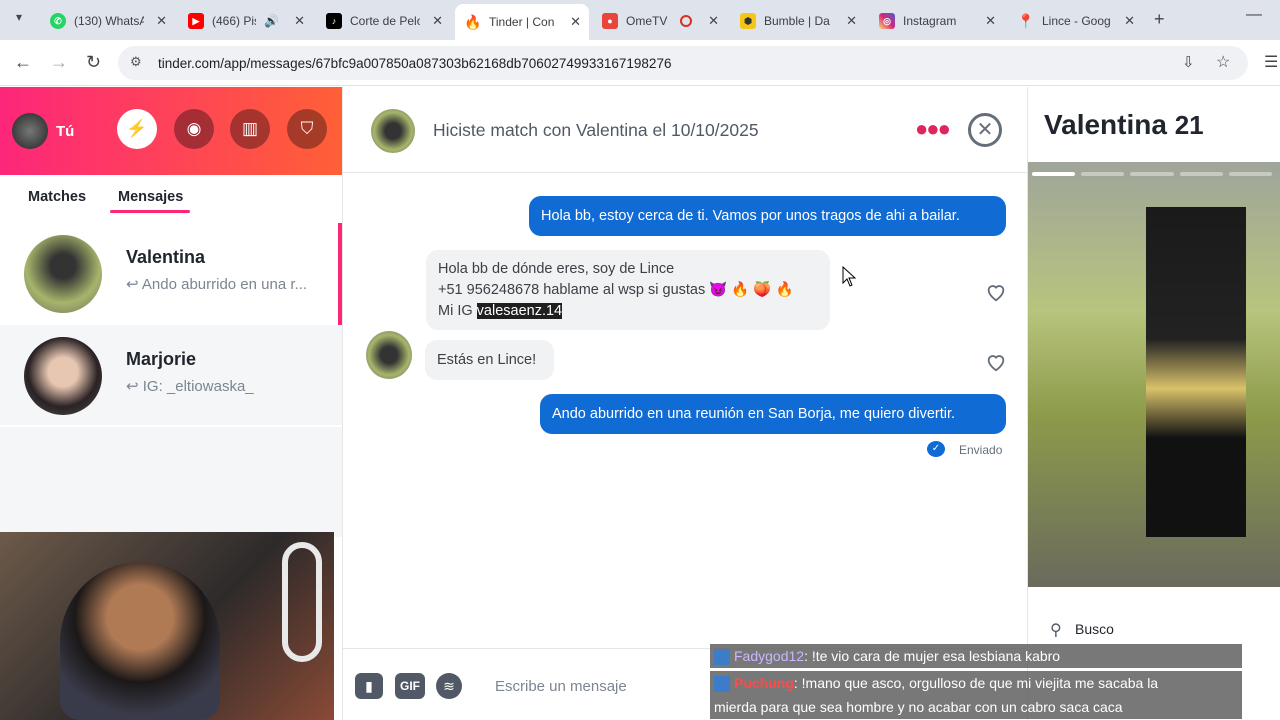 Image resolution: width=1280 pixels, height=720 pixels. I want to click on tiktok-icon: ♪, so click(334, 21).